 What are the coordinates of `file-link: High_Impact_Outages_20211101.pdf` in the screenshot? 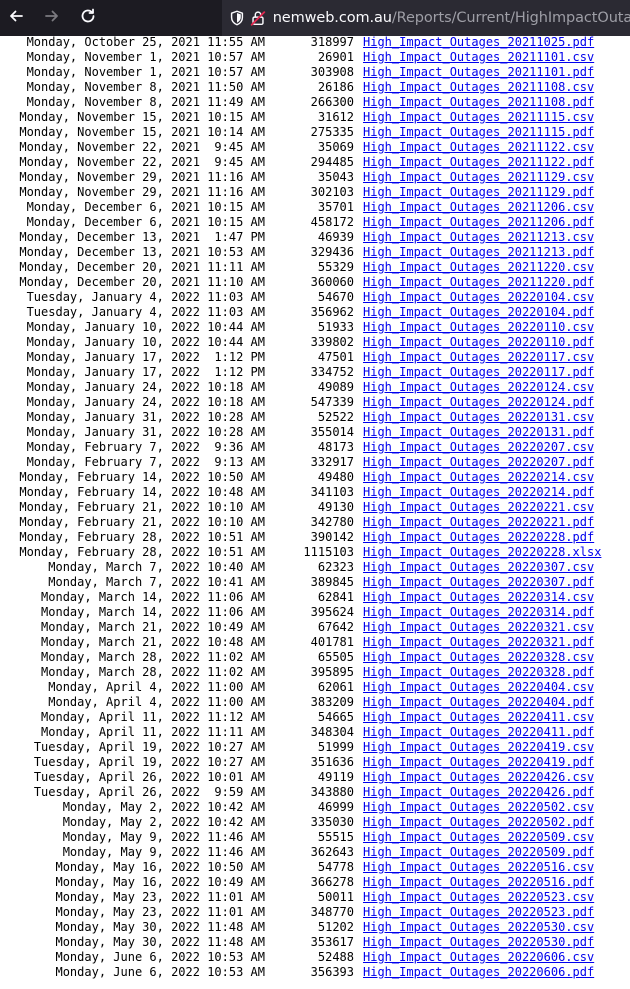 It's located at (478, 72).